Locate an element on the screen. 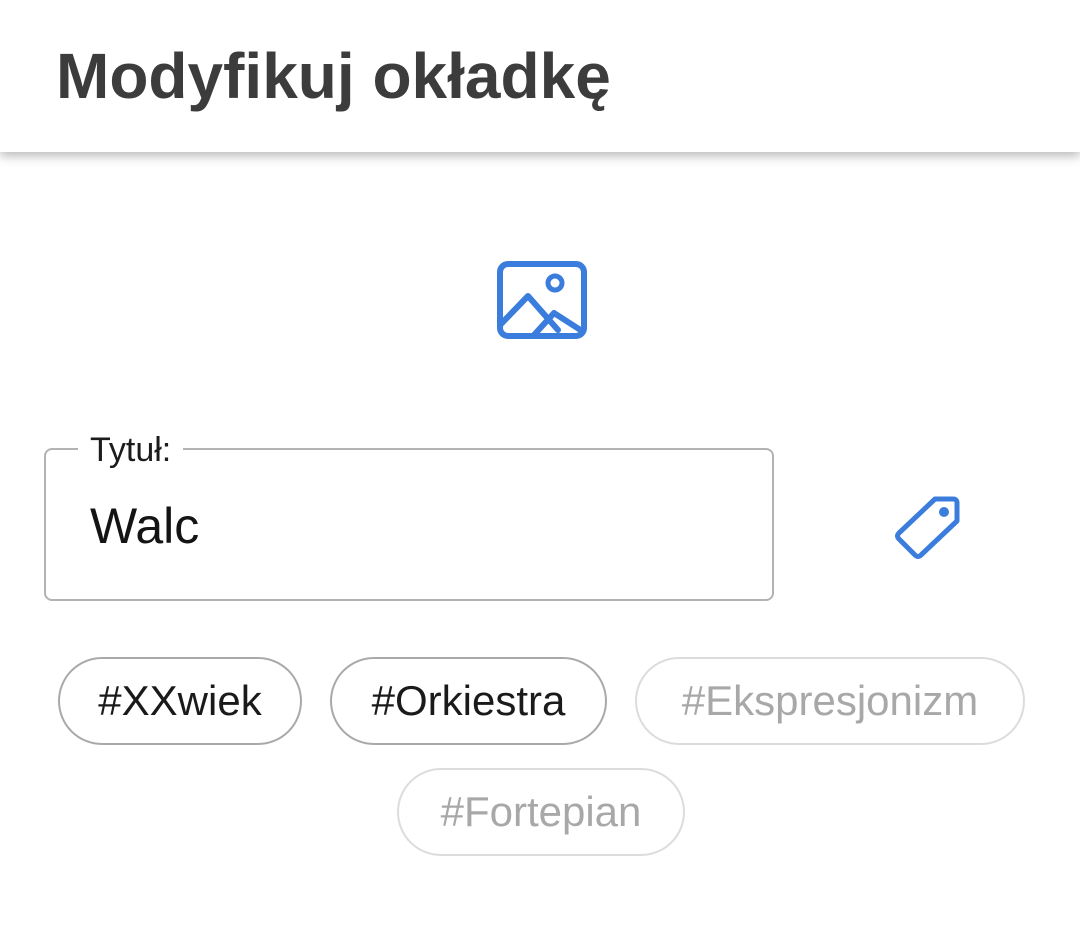 The image size is (1080, 936). image-icon is located at coordinates (542, 300).